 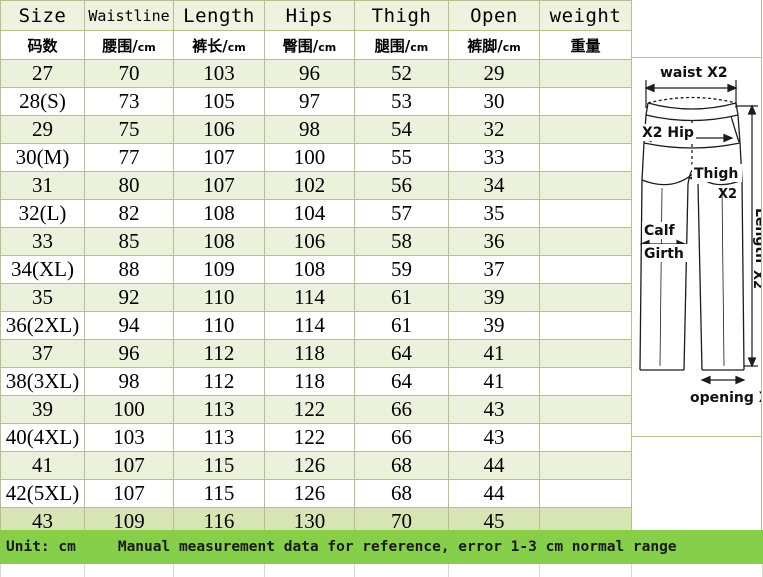 I want to click on cell-size: 41, so click(x=42, y=465).